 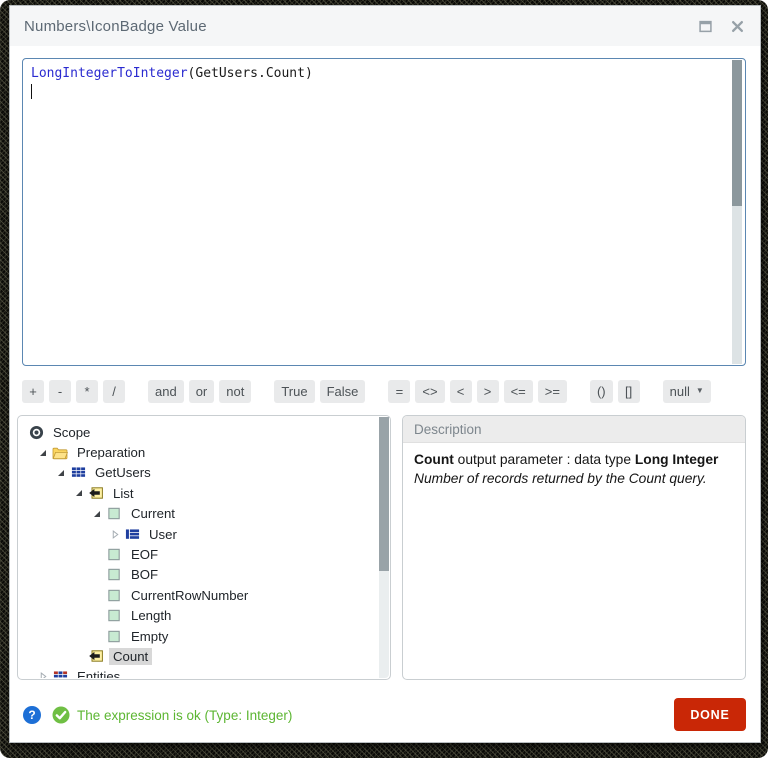 What do you see at coordinates (132, 534) in the screenshot?
I see `entity-table-icon` at bounding box center [132, 534].